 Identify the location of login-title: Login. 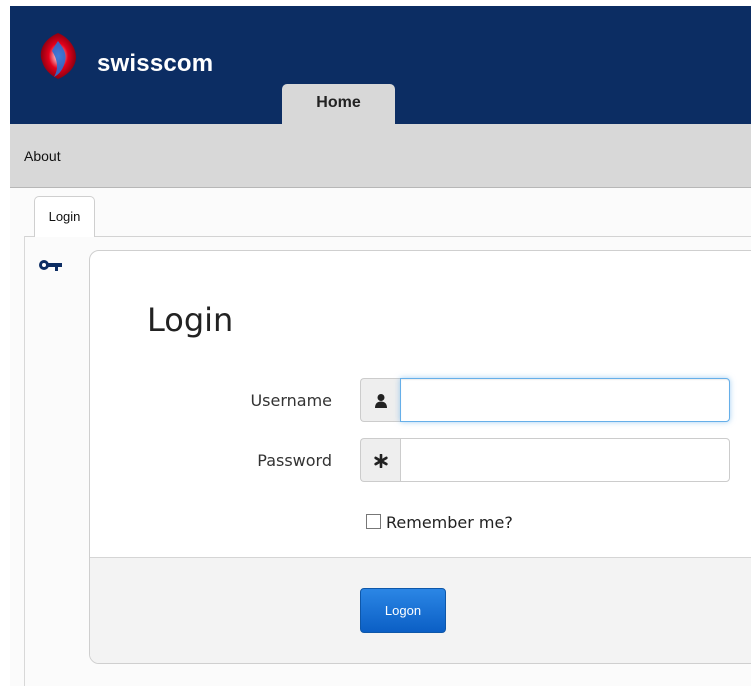
(190, 320).